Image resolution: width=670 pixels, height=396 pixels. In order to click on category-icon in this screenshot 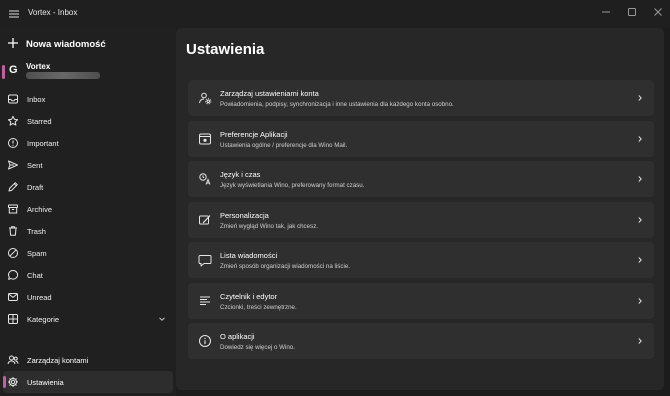, I will do `click(13, 319)`.